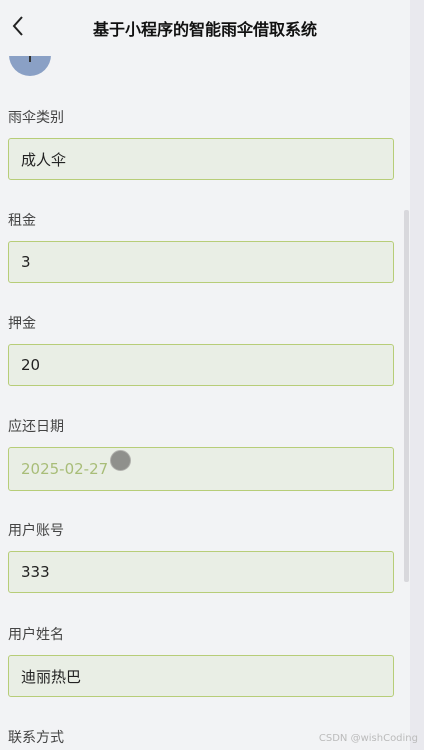  What do you see at coordinates (36, 738) in the screenshot?
I see `contact-label: 联系方式` at bounding box center [36, 738].